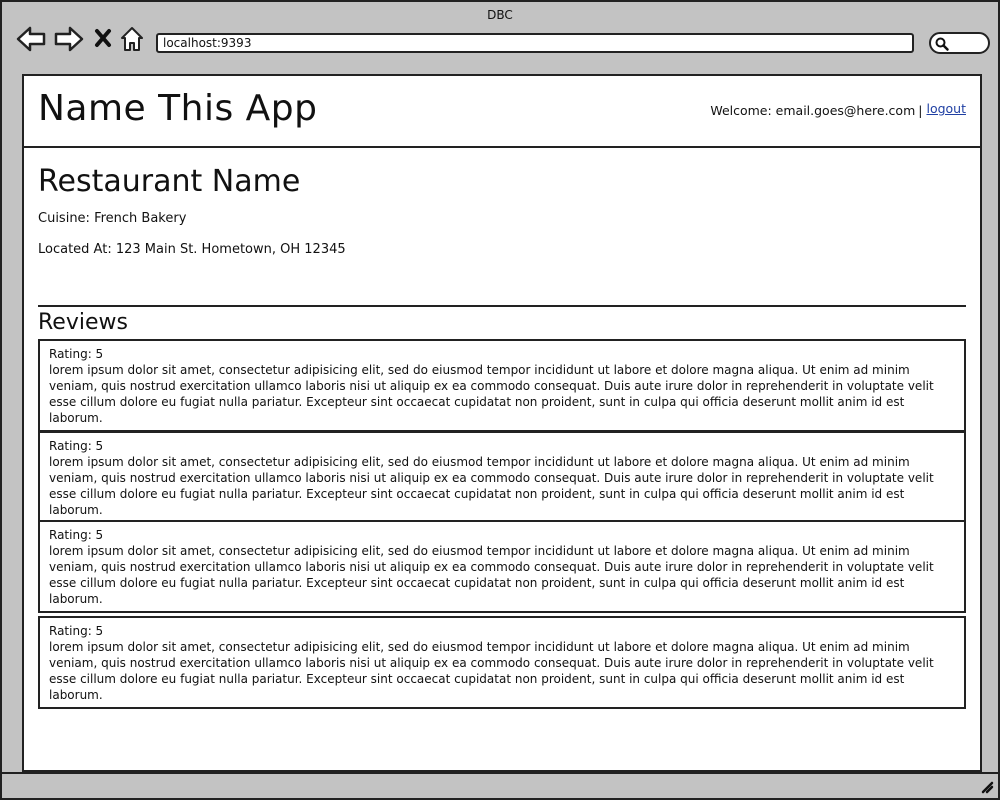 Image resolution: width=1000 pixels, height=800 pixels. I want to click on browser-search-field, so click(959, 43).